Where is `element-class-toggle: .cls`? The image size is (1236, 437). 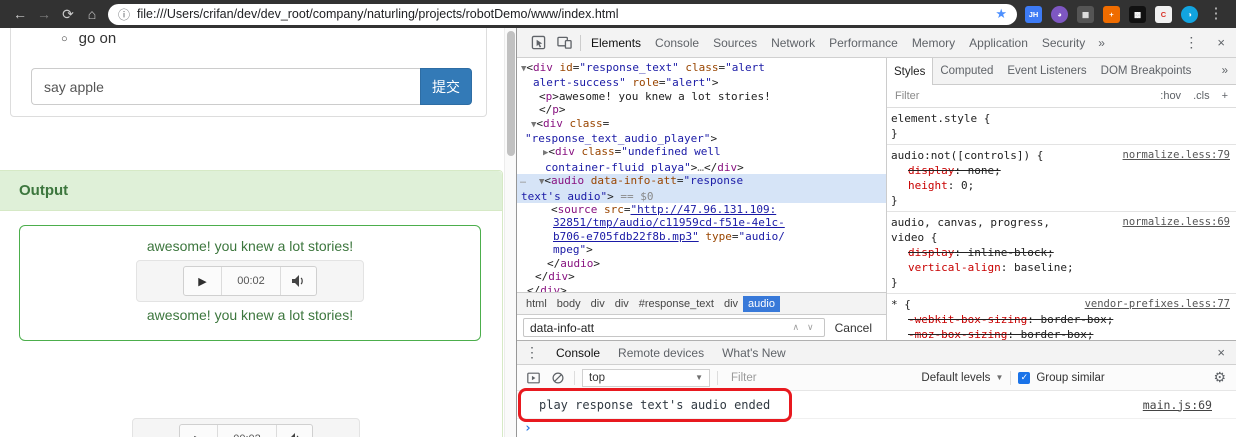
element-class-toggle: .cls is located at coordinates (1201, 96).